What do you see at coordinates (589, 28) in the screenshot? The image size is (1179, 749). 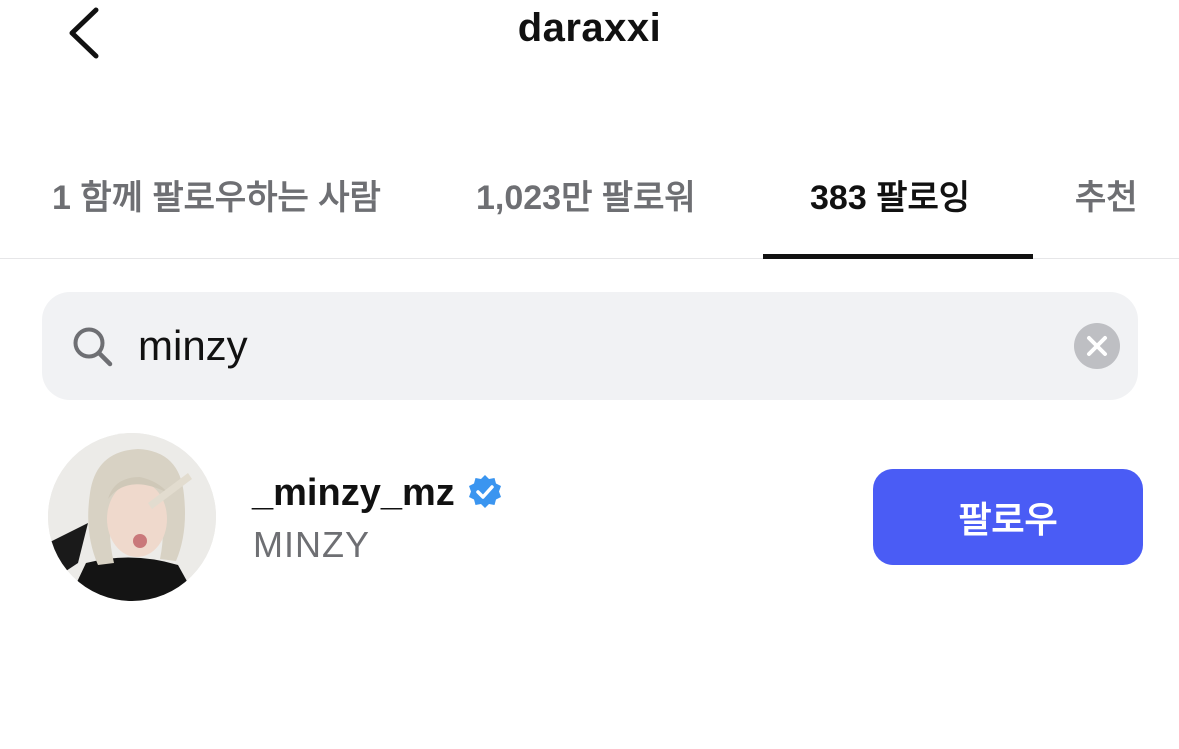 I see `page-title: daraxxi` at bounding box center [589, 28].